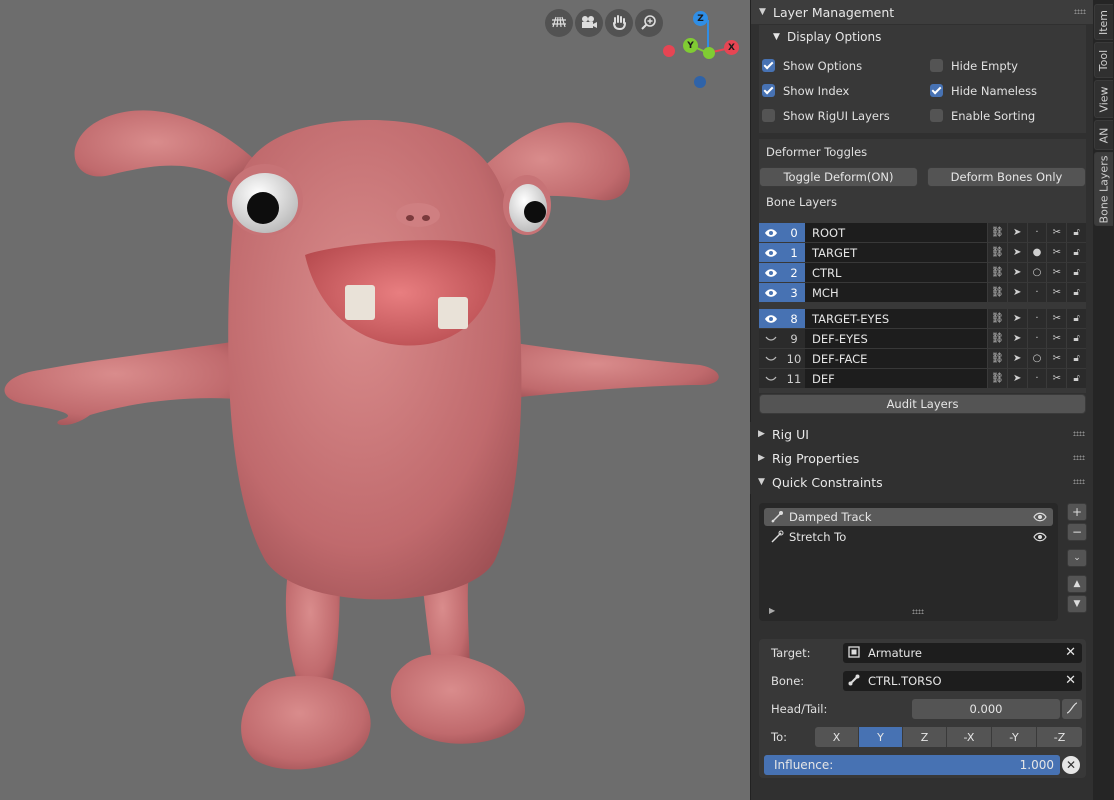 This screenshot has height=800, width=1114. Describe the element at coordinates (768, 90) in the screenshot. I see `show-index-checkbox` at that location.